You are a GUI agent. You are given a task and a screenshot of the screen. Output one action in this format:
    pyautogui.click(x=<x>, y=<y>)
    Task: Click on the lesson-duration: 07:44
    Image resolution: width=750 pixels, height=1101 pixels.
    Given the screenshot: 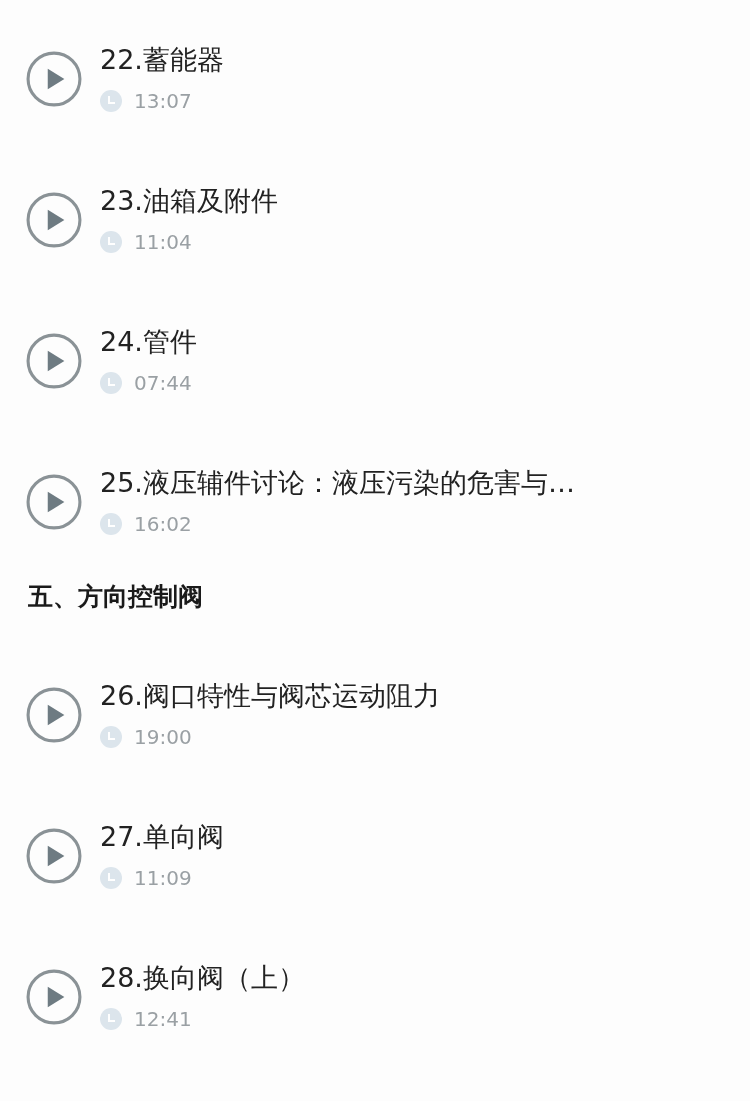 What is the action you would take?
    pyautogui.click(x=163, y=382)
    